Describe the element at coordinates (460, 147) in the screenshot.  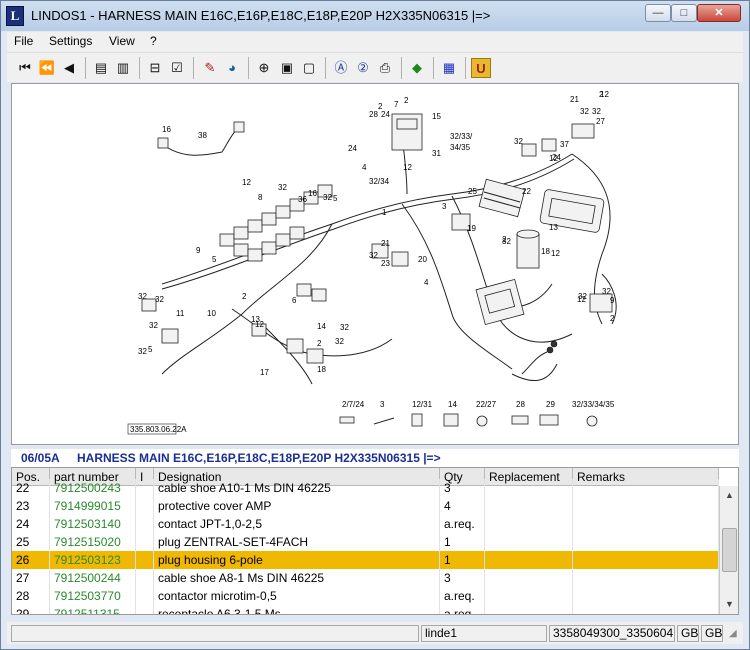
I see `callout-number: 34/35` at that location.